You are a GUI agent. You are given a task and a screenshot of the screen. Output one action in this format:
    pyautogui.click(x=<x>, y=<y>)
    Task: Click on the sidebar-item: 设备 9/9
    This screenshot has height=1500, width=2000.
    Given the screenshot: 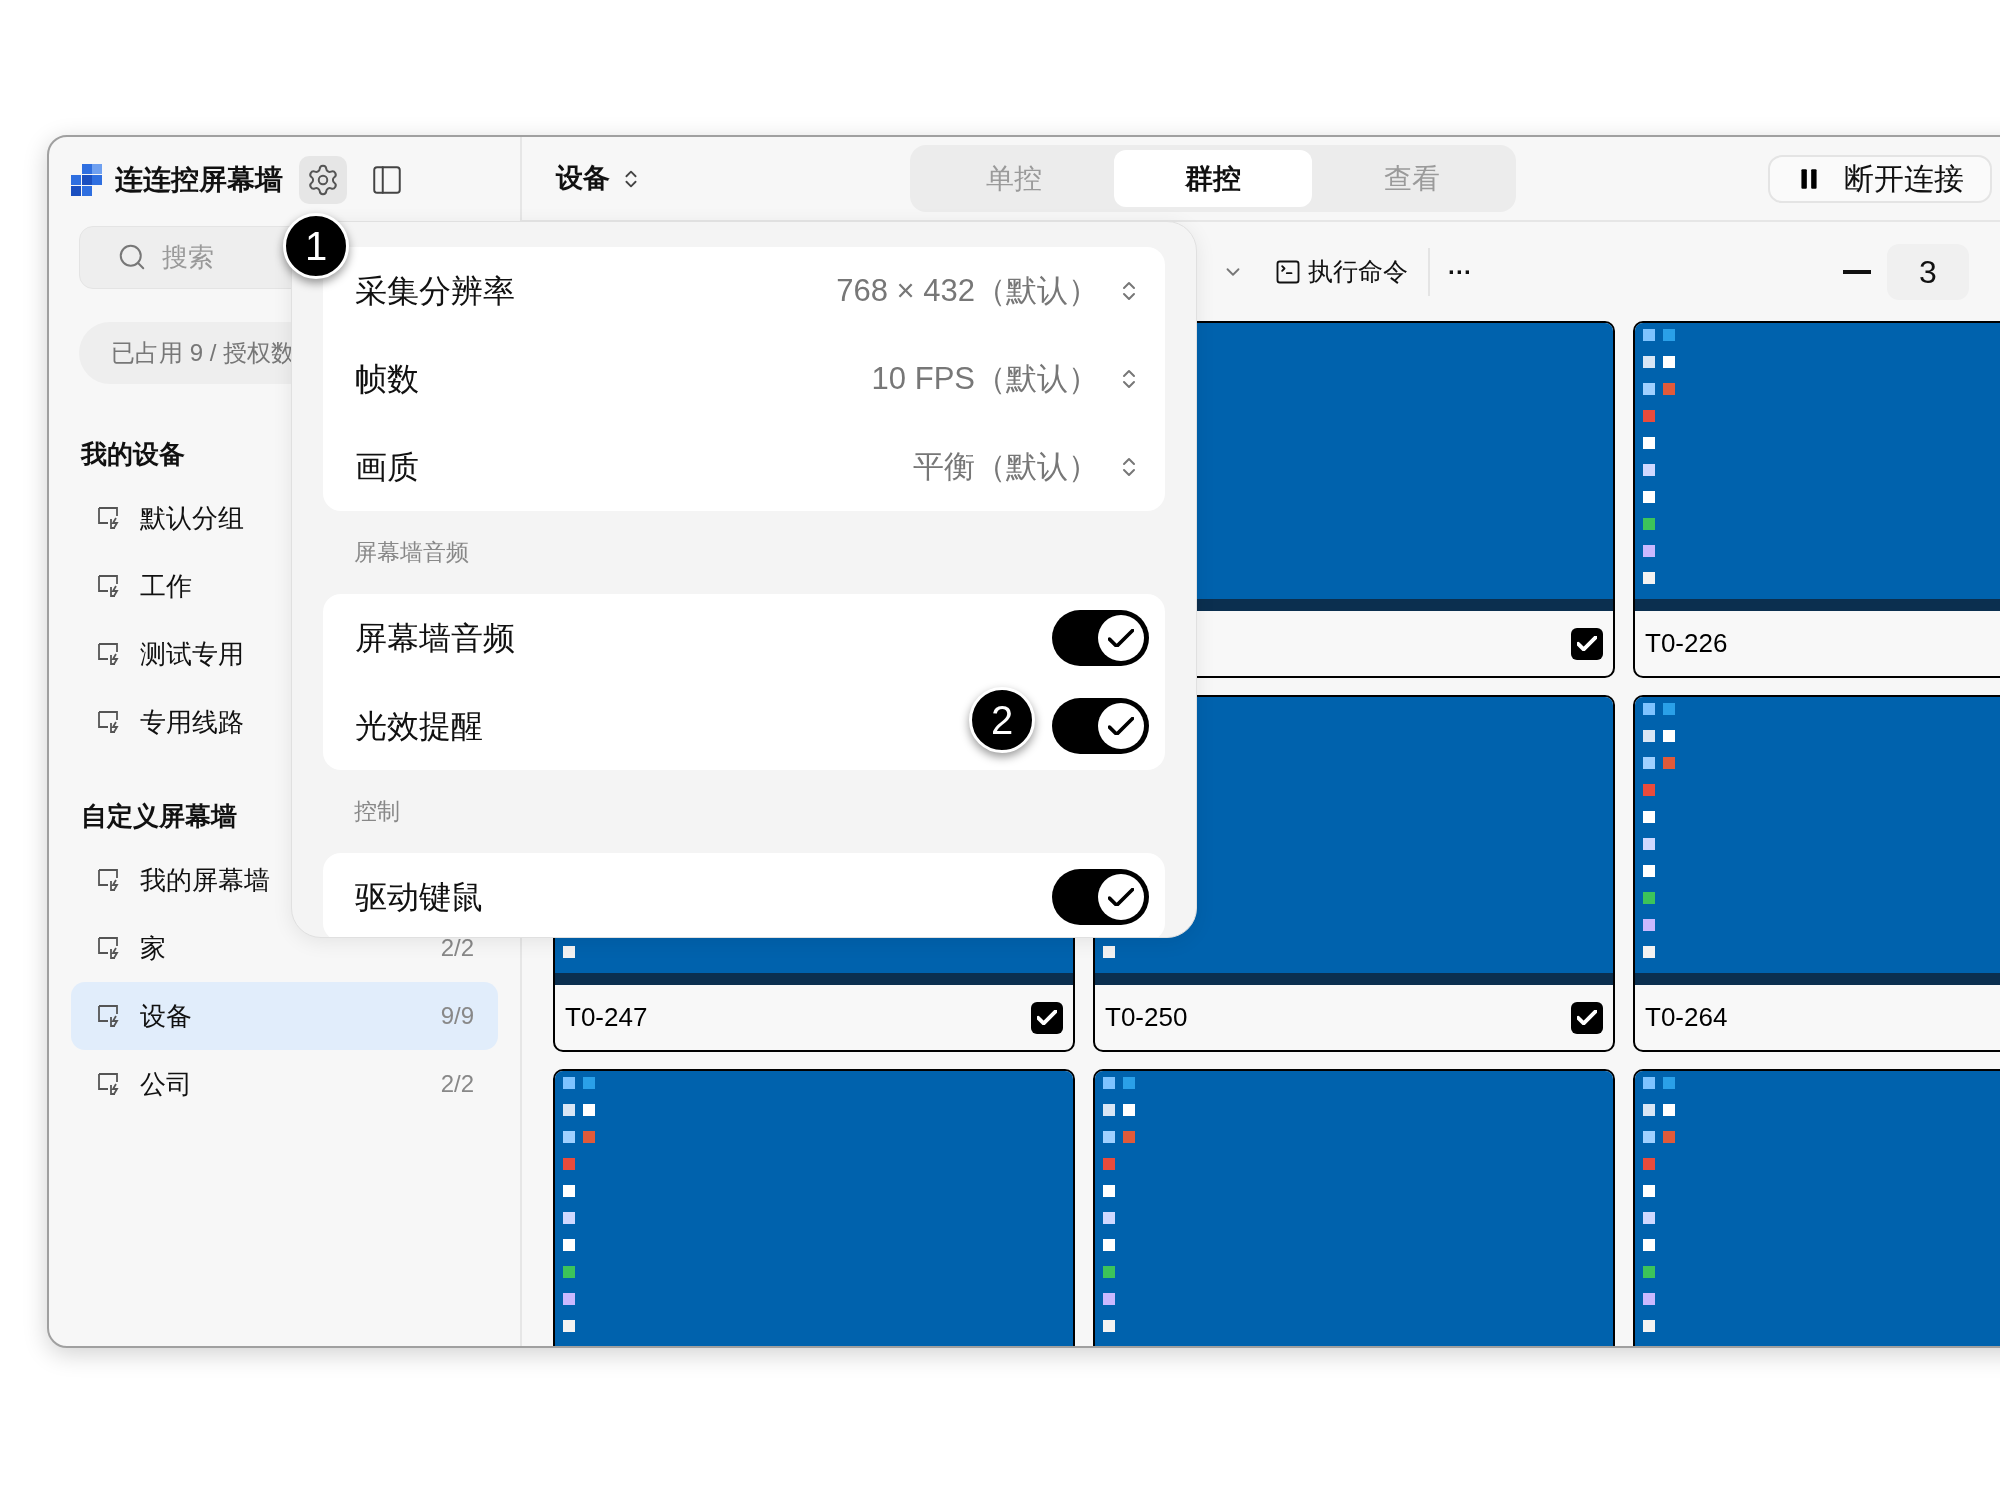 What is the action you would take?
    pyautogui.click(x=284, y=1016)
    